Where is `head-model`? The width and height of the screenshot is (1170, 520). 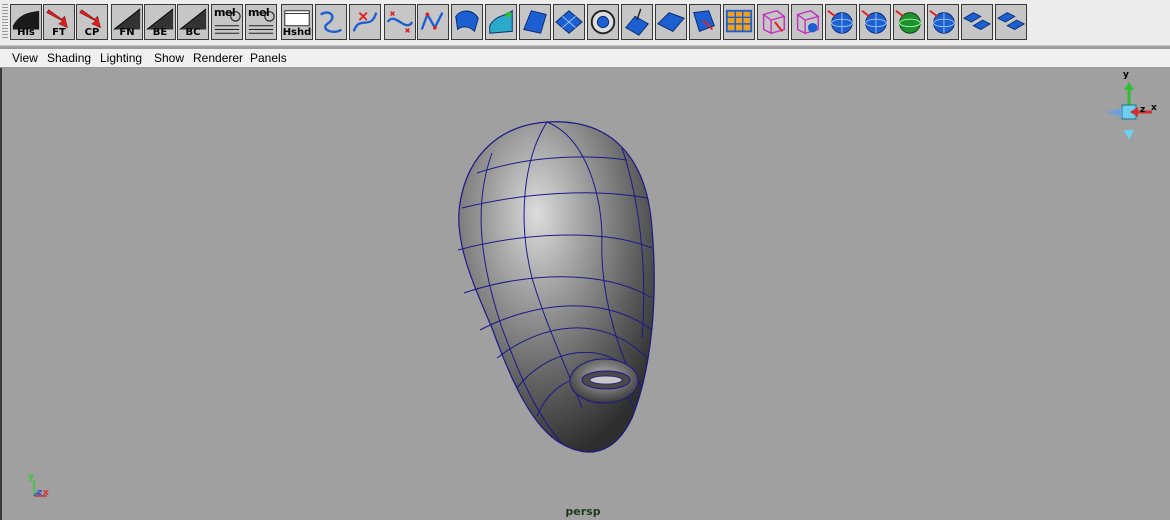 head-model is located at coordinates (556, 287).